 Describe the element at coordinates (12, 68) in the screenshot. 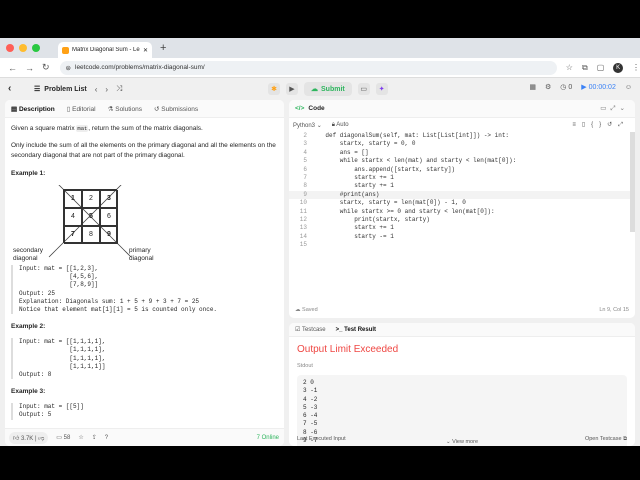

I see `back-icon: ←` at that location.